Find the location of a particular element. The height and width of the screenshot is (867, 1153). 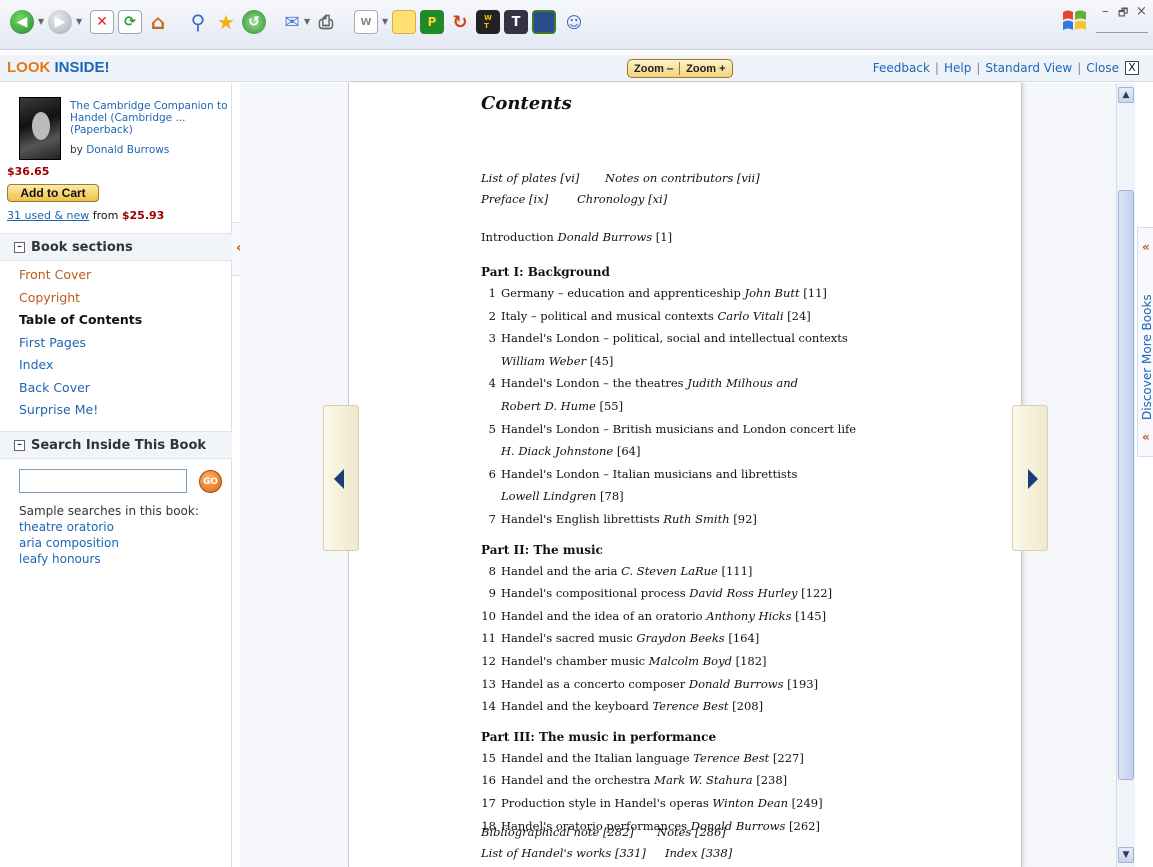

back-dropdown-icon: ▼ is located at coordinates (41, 21).